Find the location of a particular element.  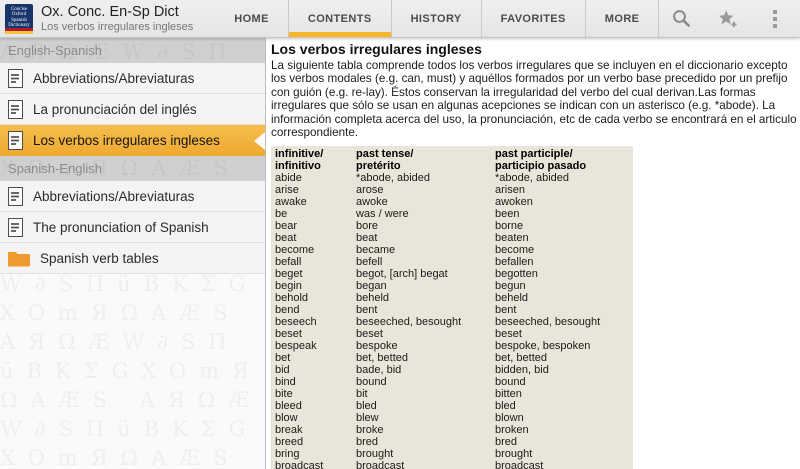

table-cell: became is located at coordinates (376, 250).